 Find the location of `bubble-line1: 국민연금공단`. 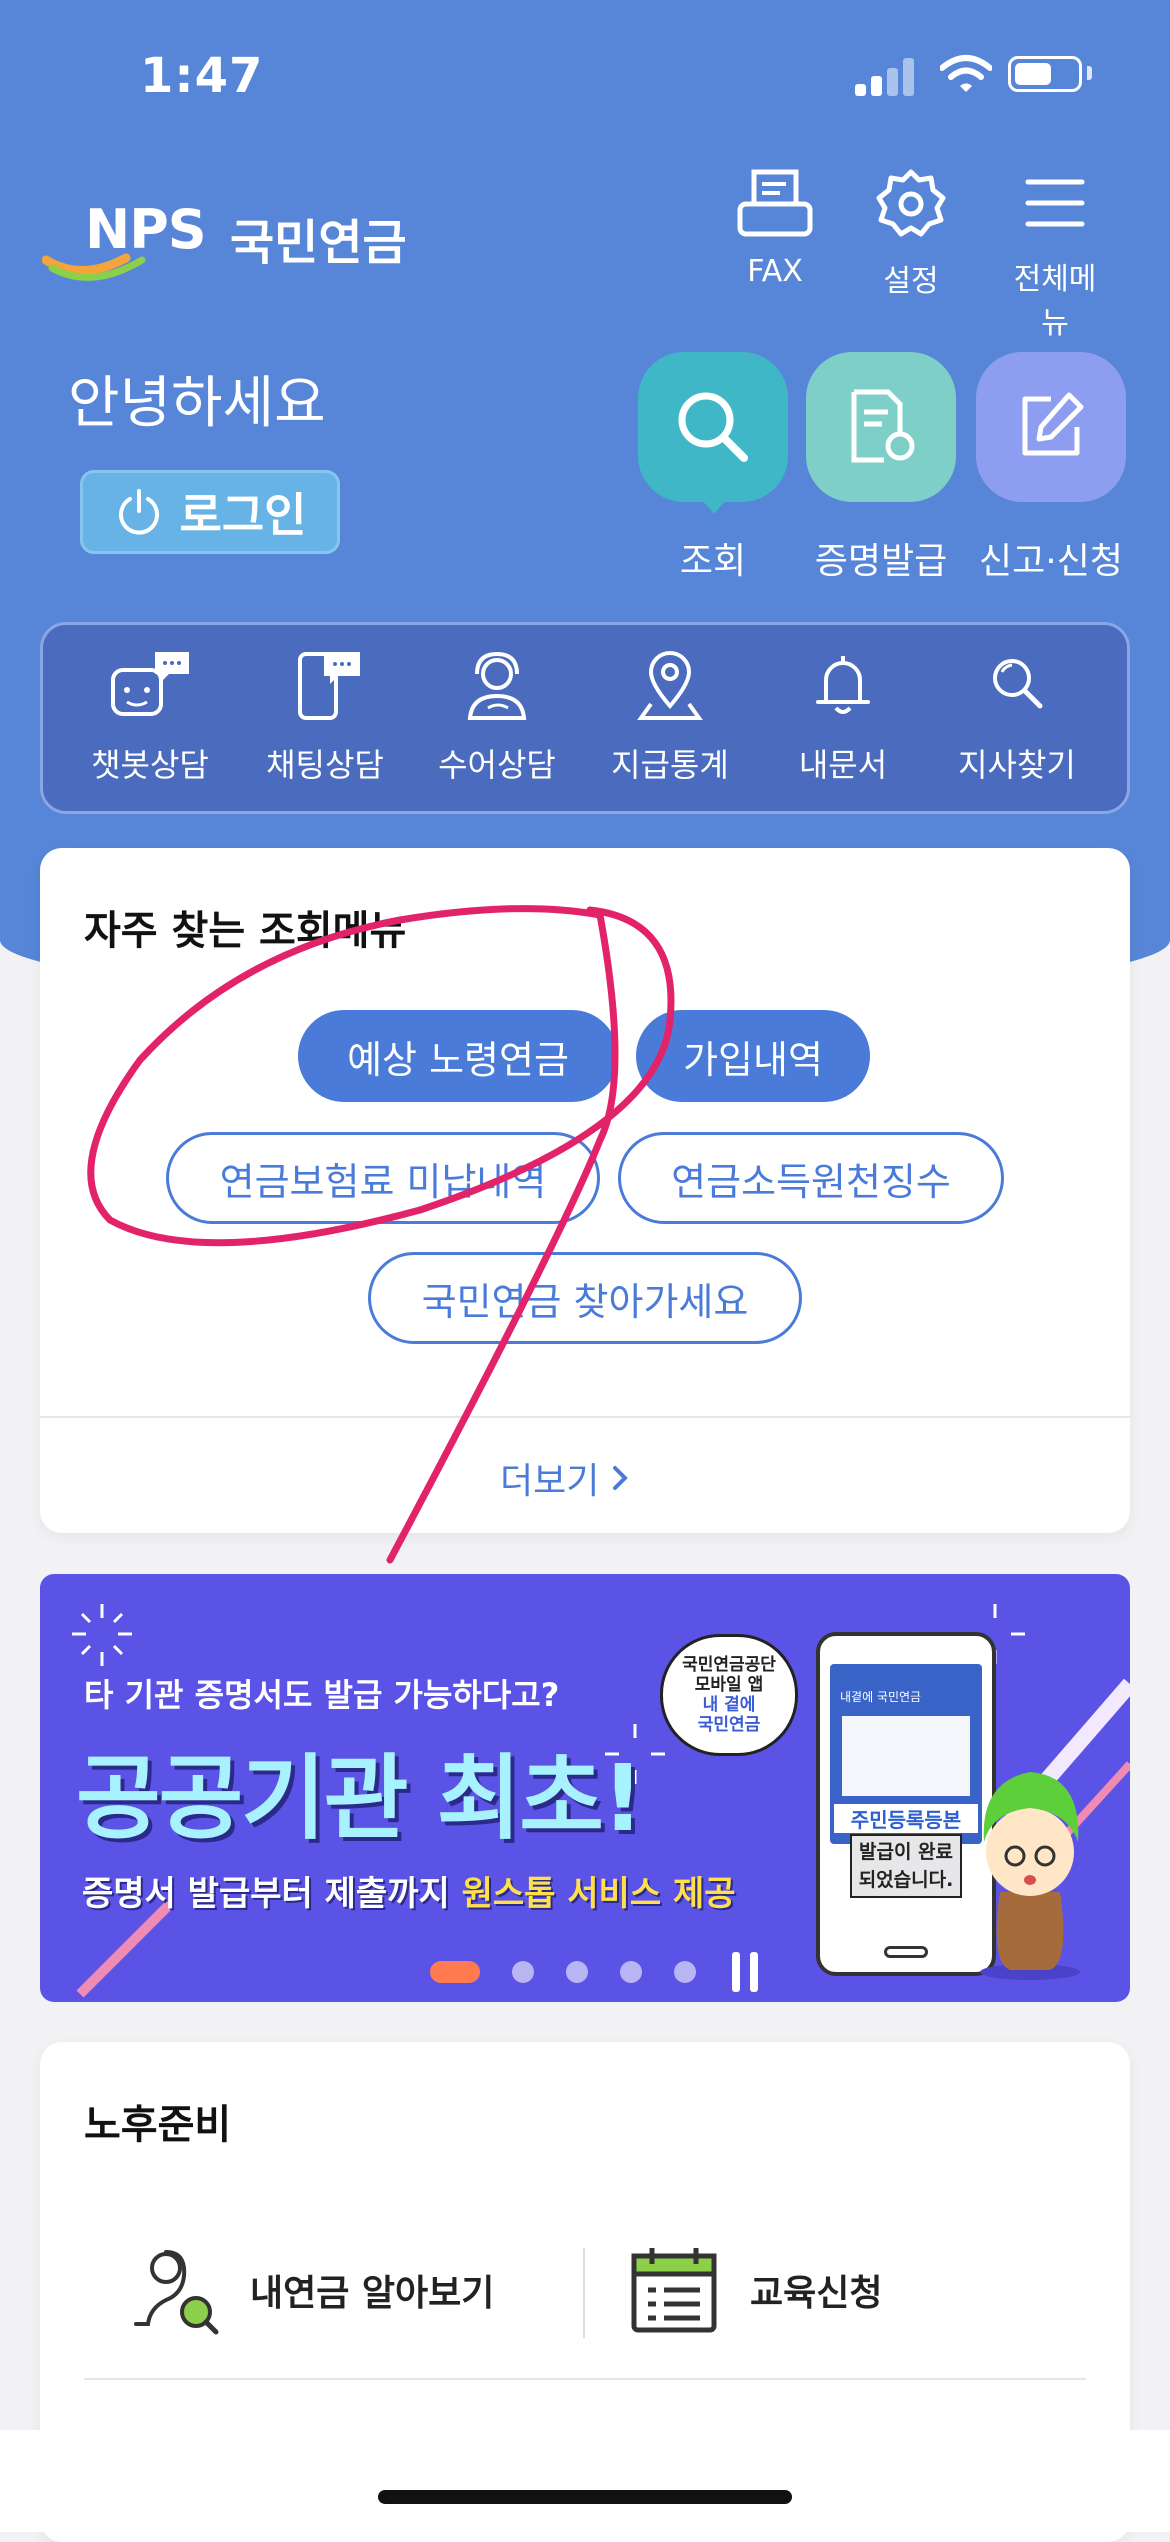

bubble-line1: 국민연금공단 is located at coordinates (729, 1665).